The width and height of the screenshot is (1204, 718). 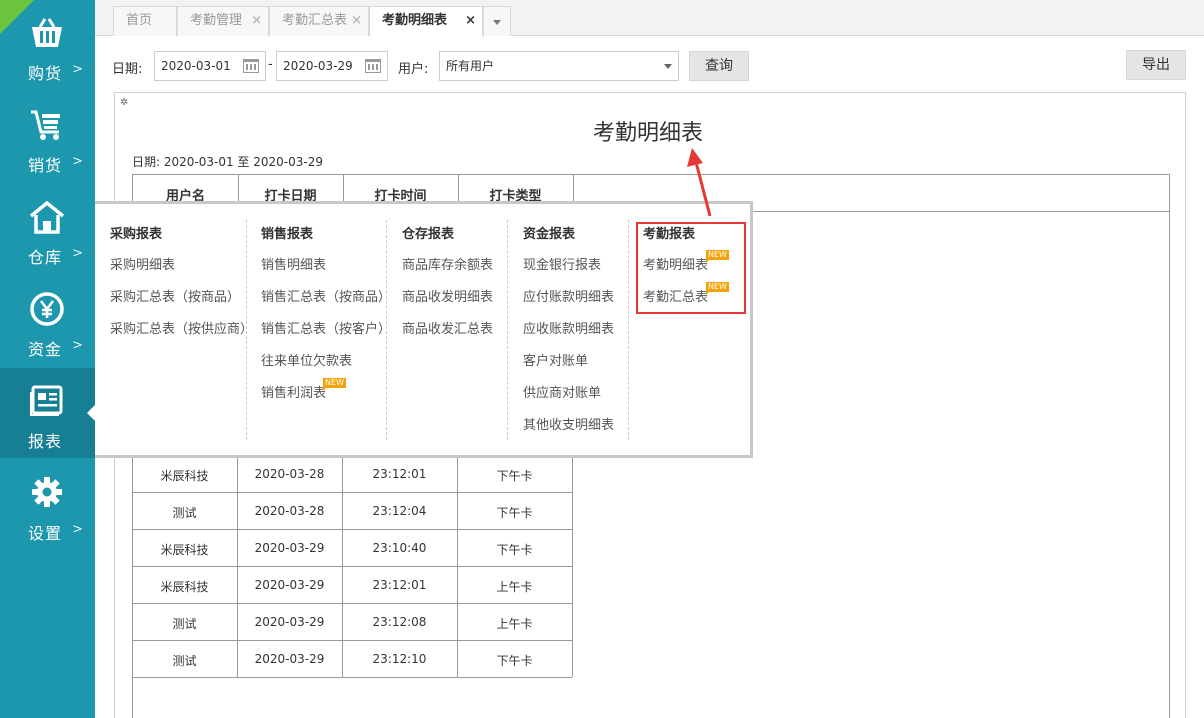 I want to click on tab-home: 首页, so click(x=145, y=21).